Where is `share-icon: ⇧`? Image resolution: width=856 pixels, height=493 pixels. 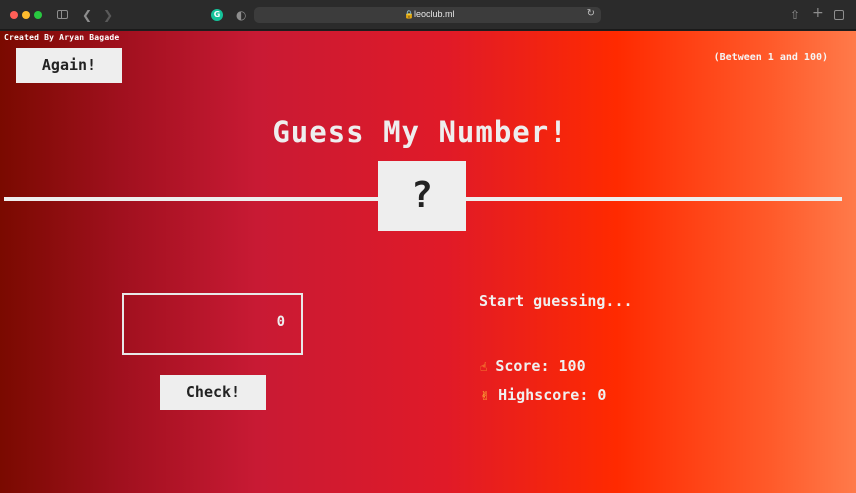
share-icon: ⇧ is located at coordinates (795, 15).